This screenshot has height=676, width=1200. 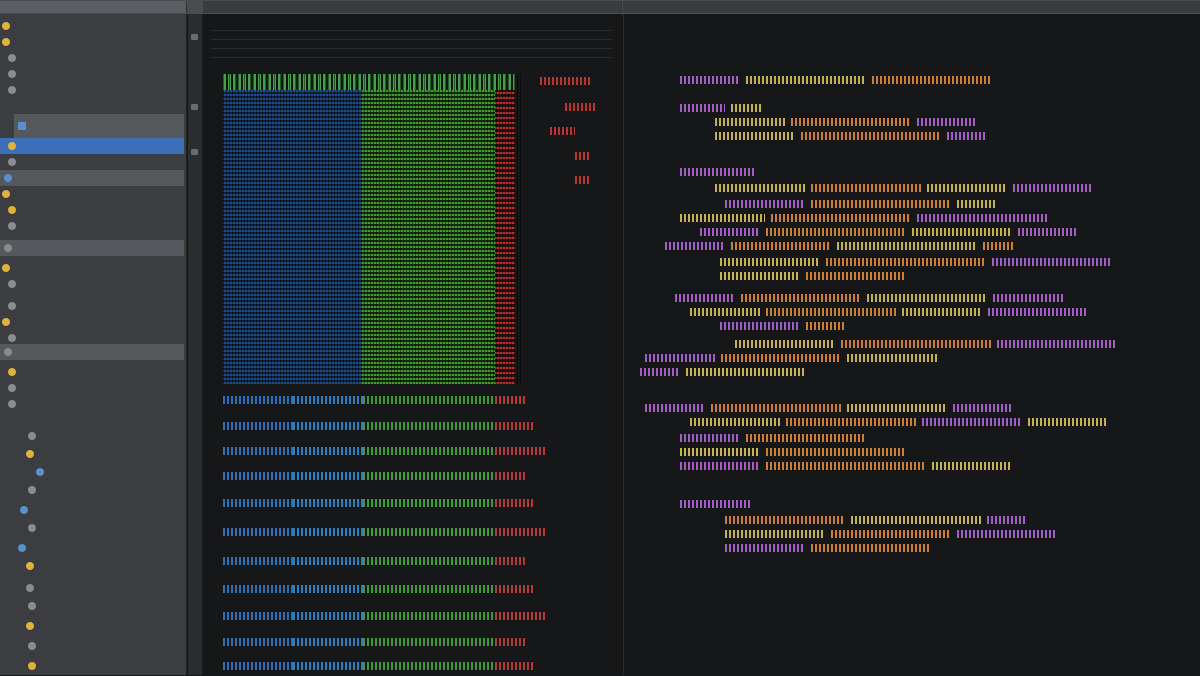 What do you see at coordinates (911, 7) in the screenshot?
I see `tab-editor-right` at bounding box center [911, 7].